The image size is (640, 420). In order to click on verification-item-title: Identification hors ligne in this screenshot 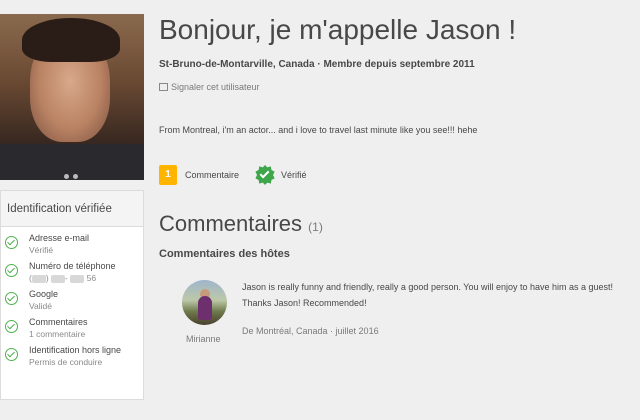, I will do `click(75, 350)`.